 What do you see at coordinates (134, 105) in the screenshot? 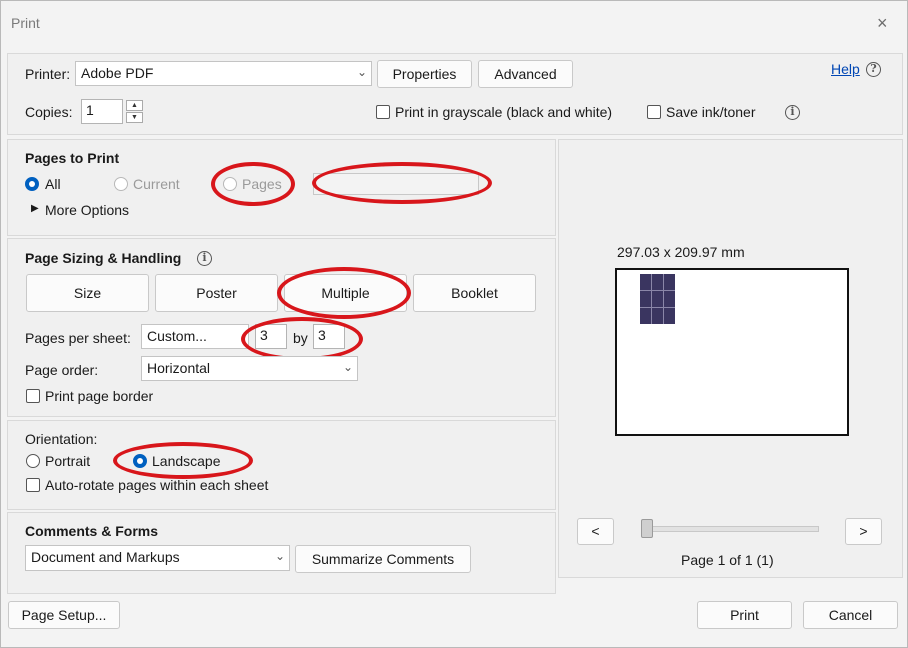
I see `spin-up-icon: ▲` at bounding box center [134, 105].